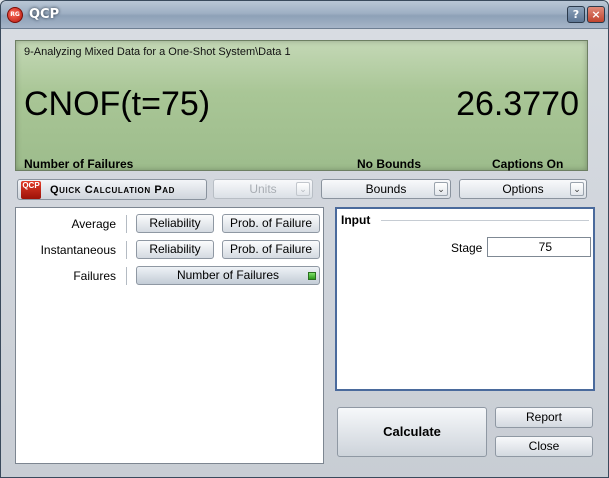 This screenshot has width=609, height=478. I want to click on units-dropdown: Units ⌄, so click(263, 189).